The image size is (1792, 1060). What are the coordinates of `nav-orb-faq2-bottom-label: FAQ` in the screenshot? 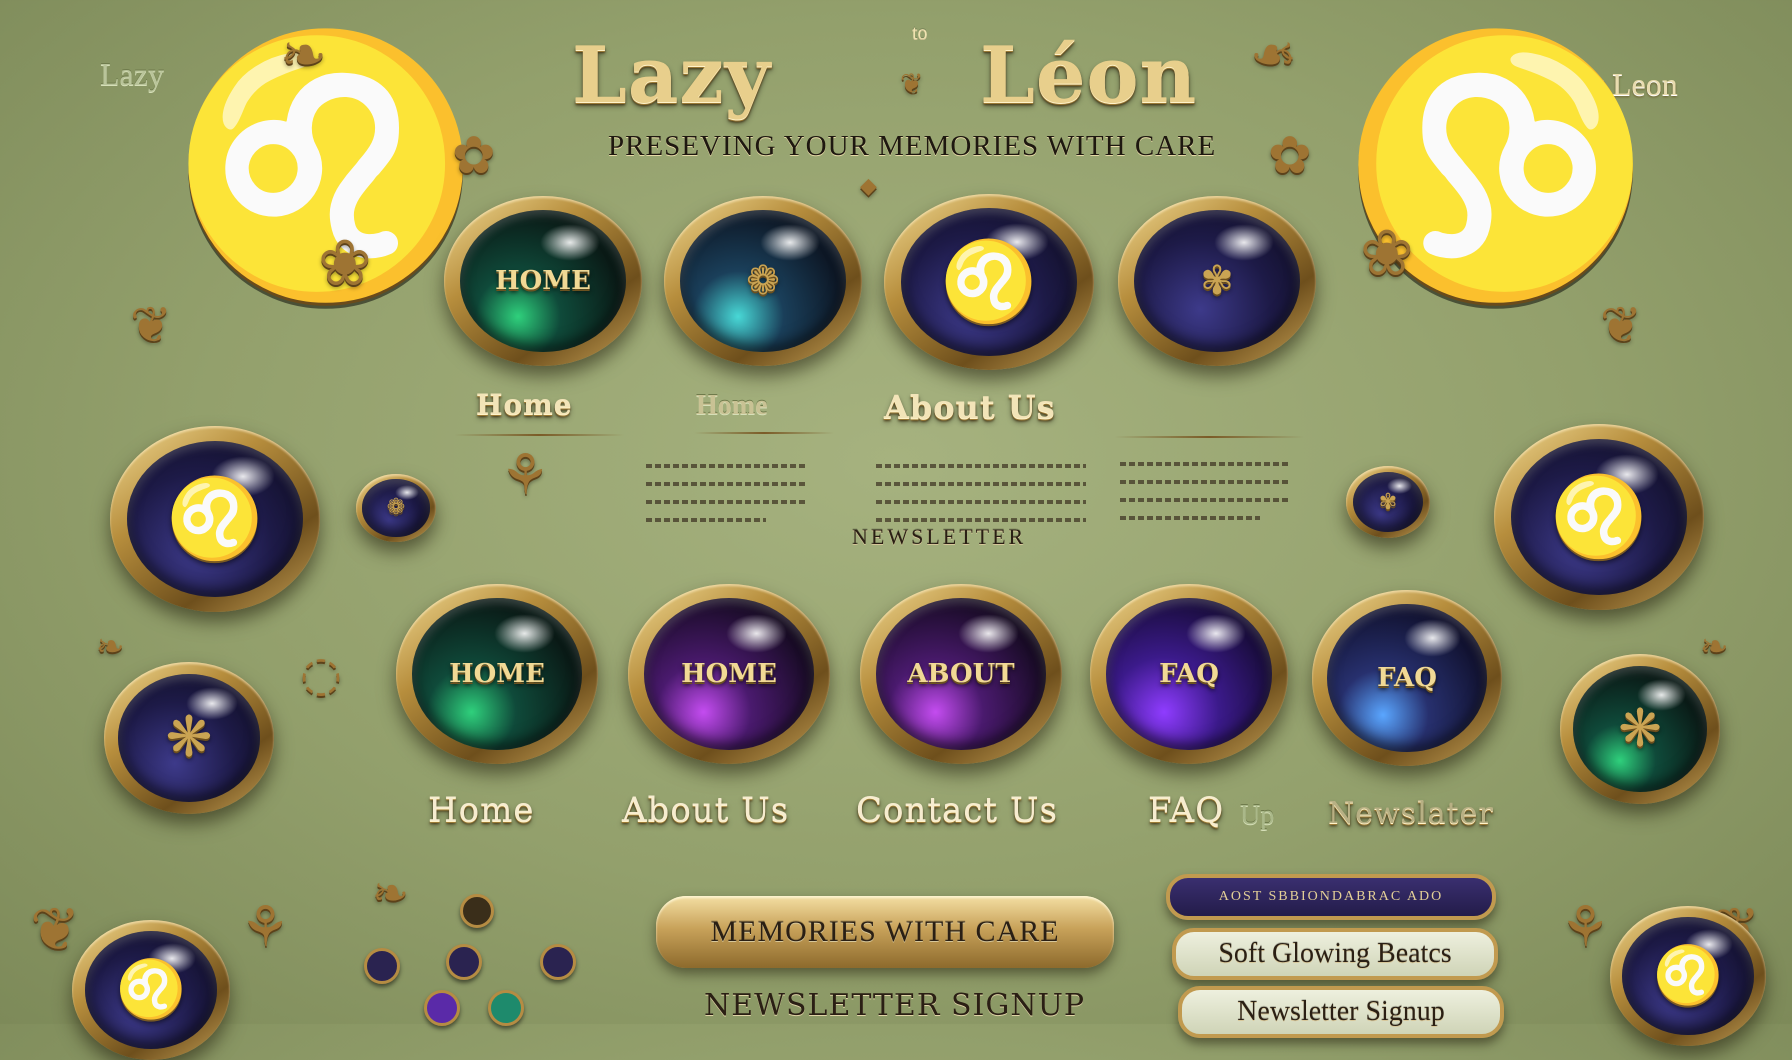 It's located at (1407, 677).